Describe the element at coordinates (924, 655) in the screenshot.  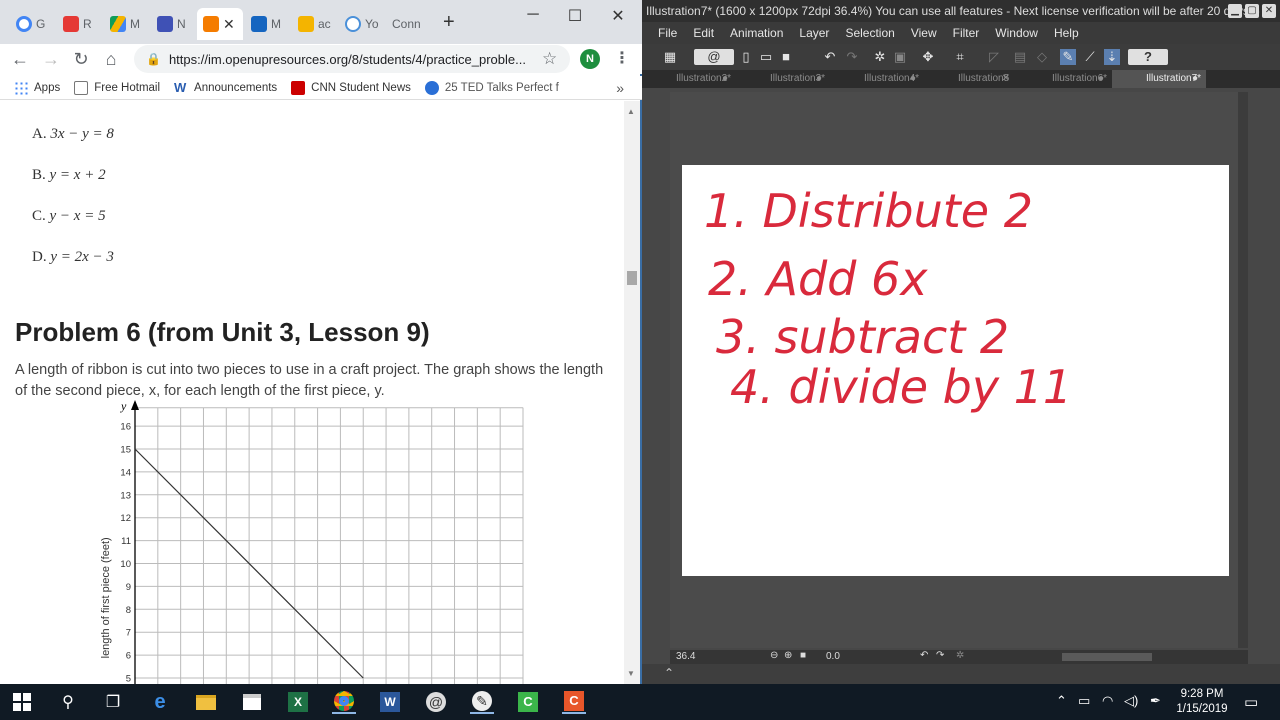
I see `rotate-left-icon: ↶` at that location.